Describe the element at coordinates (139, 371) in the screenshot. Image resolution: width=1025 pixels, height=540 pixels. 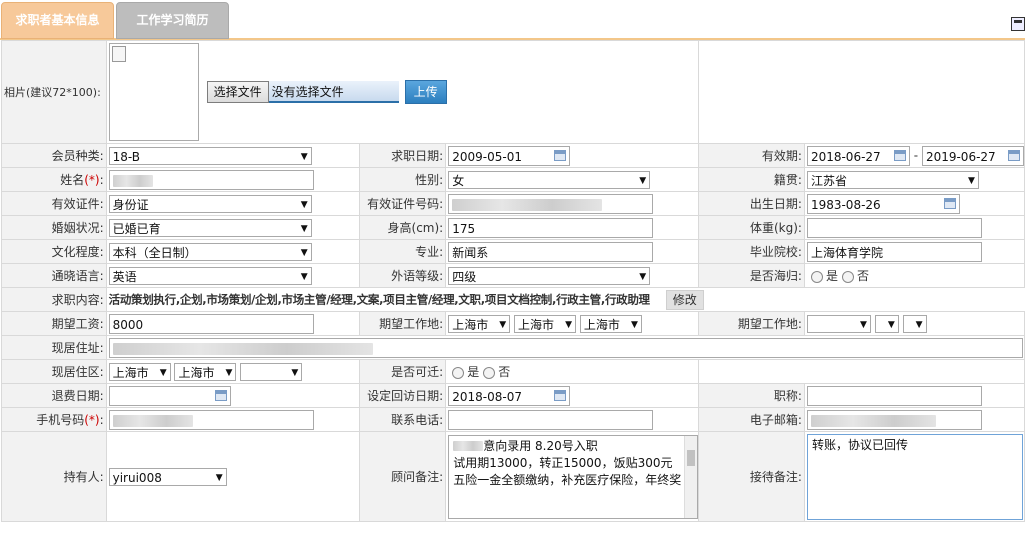
I see `district-province: 上海市 ▼` at that location.